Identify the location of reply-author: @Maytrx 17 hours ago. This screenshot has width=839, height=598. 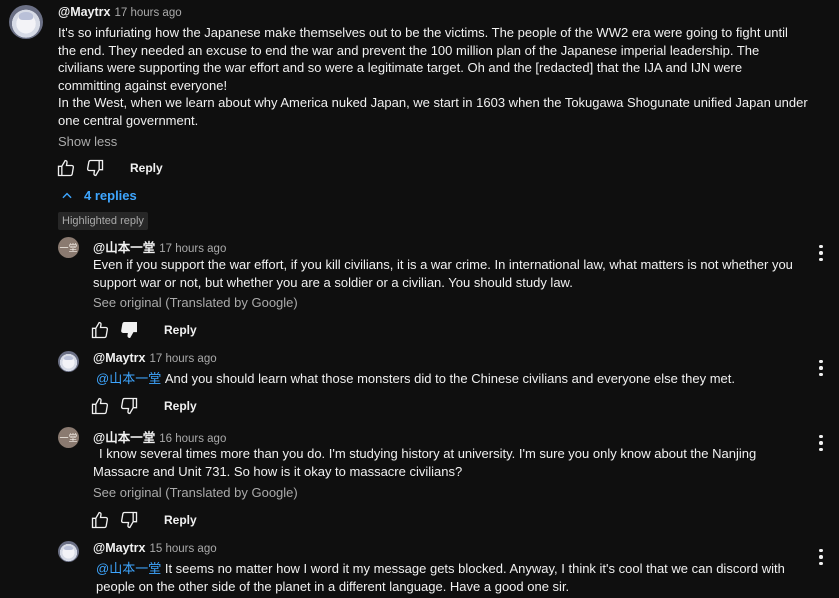
(155, 358).